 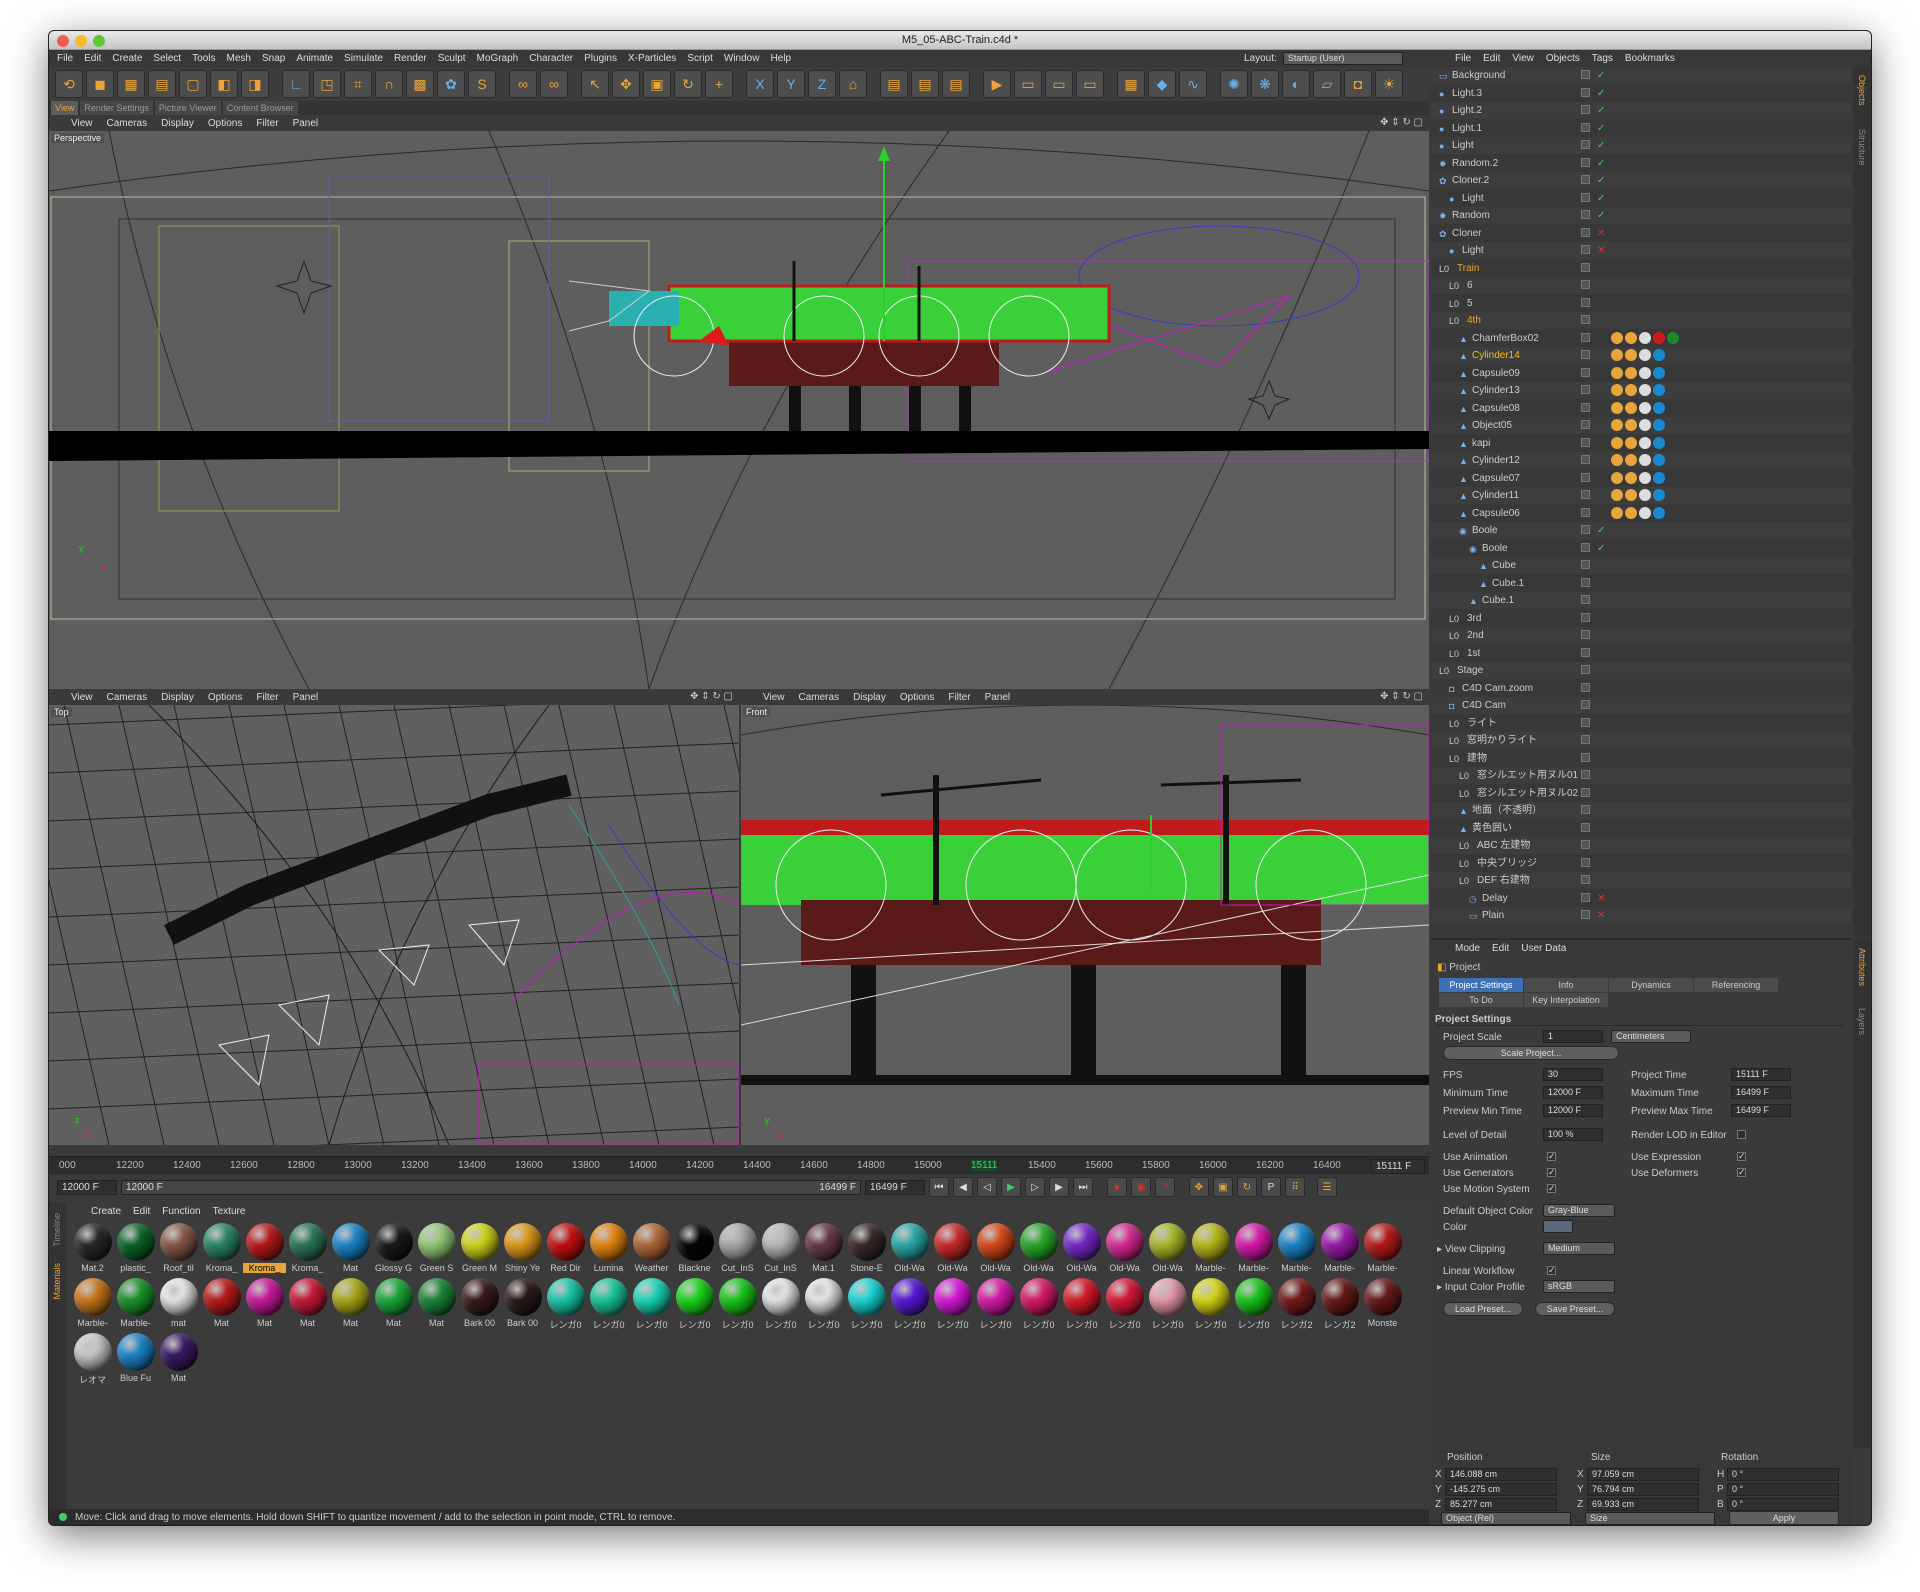 What do you see at coordinates (1862, 90) in the screenshot?
I see `objects-side-tab: Objects` at bounding box center [1862, 90].